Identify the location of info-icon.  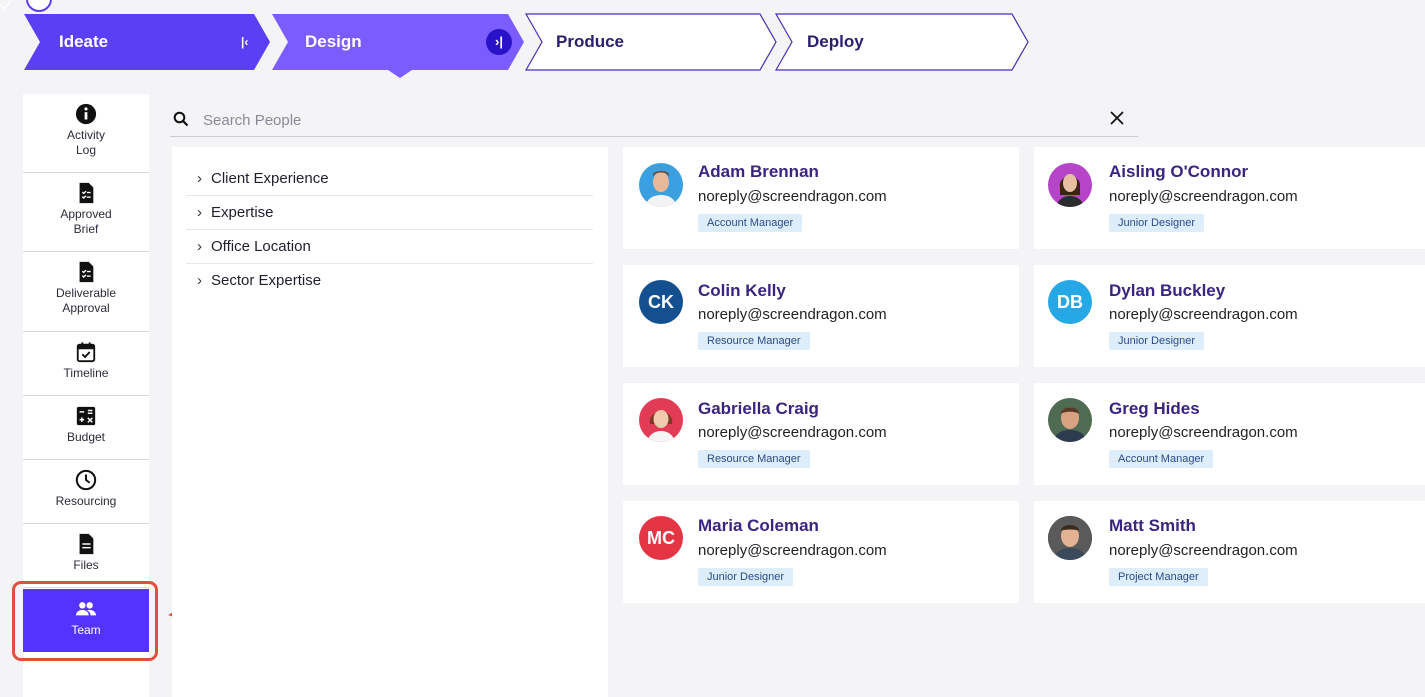
(86, 114).